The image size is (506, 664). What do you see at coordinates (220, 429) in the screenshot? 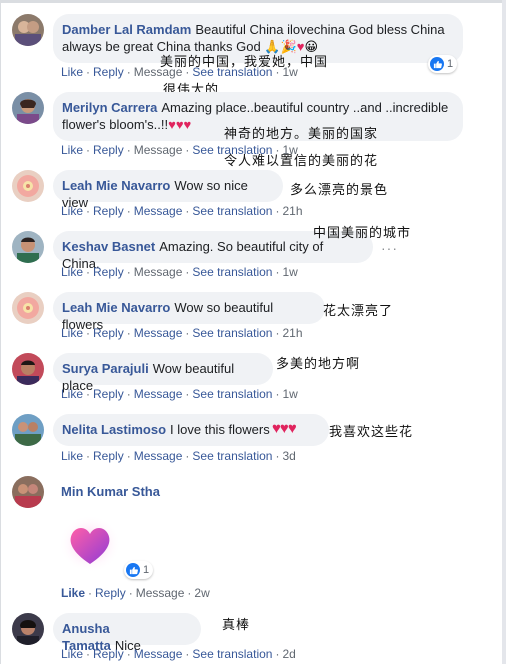
I see `comment-text: I love this flowers` at bounding box center [220, 429].